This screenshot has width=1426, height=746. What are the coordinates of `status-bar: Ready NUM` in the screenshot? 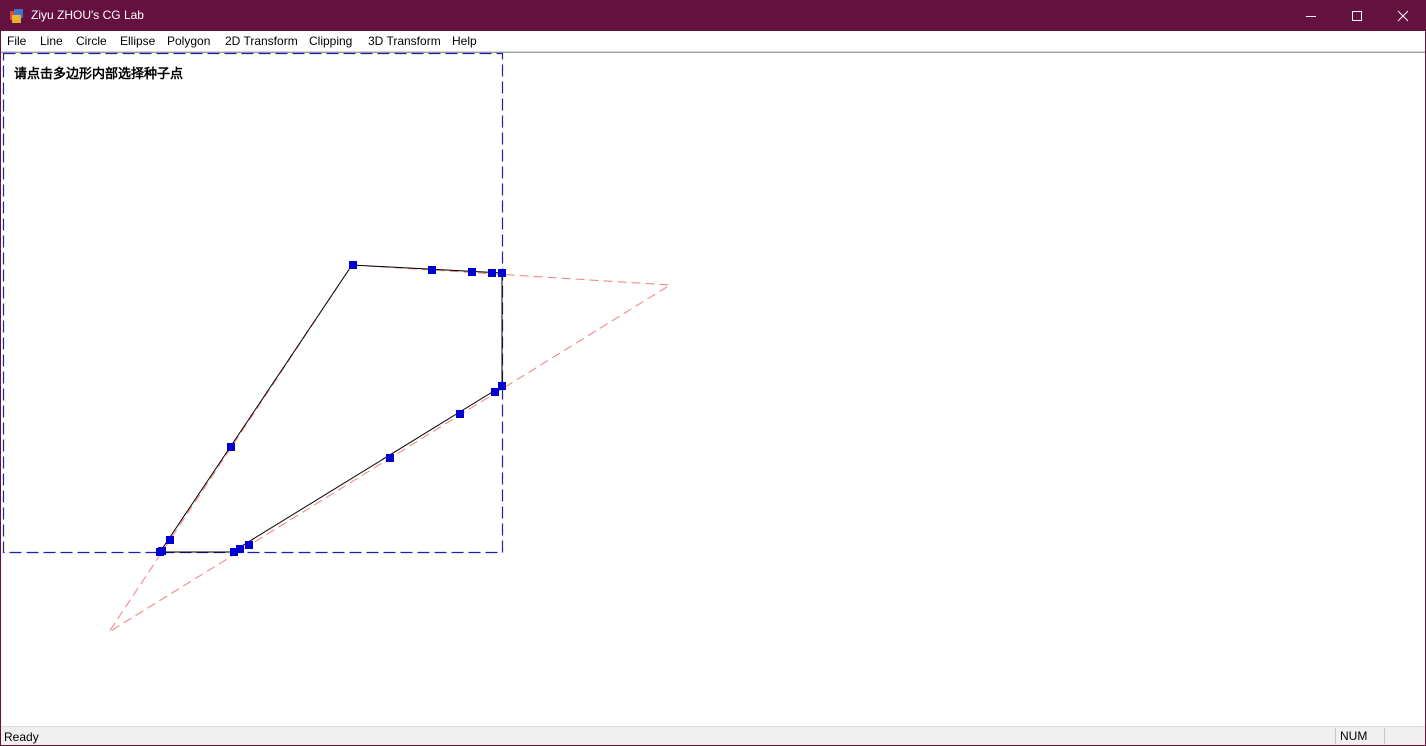 It's located at (713, 736).